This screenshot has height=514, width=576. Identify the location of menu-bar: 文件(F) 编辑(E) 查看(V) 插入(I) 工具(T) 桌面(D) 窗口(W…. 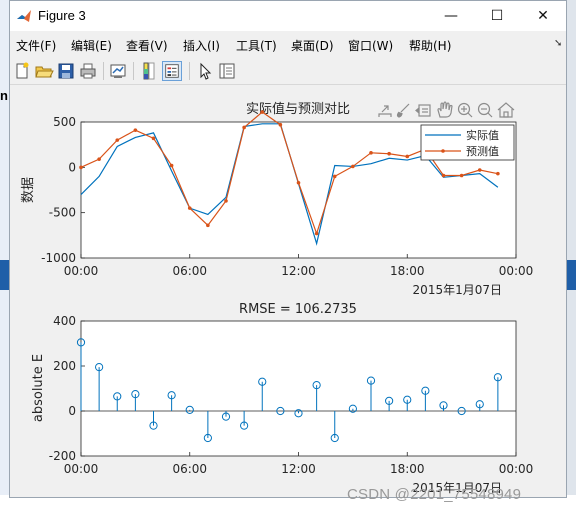
(288, 44).